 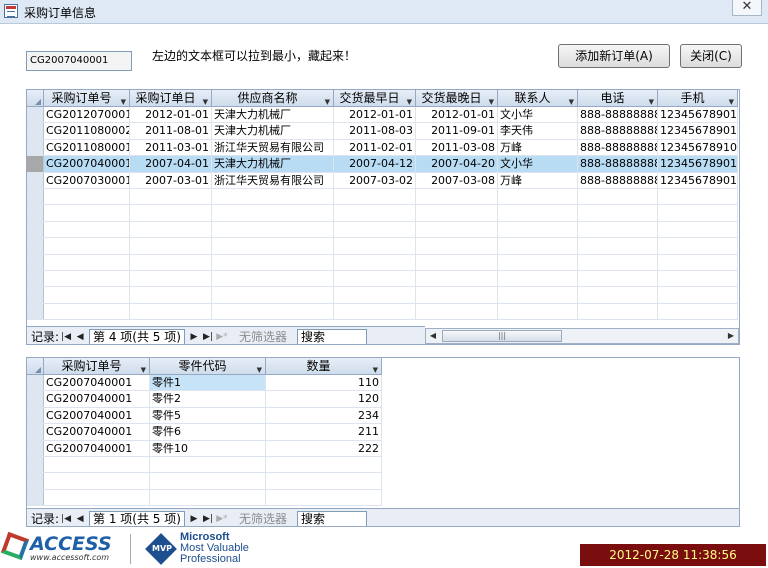 I want to click on table-cell: 零件2, so click(x=208, y=399).